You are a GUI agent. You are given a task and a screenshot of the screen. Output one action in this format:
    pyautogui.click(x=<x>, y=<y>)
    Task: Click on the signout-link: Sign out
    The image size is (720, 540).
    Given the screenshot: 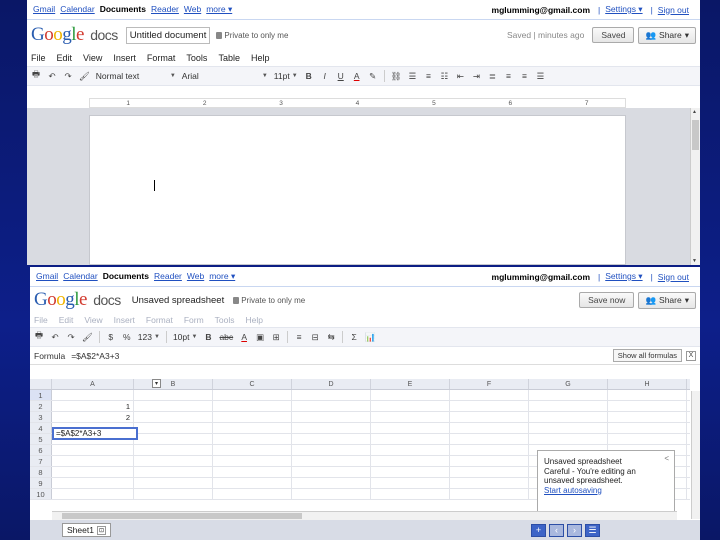 What is the action you would take?
    pyautogui.click(x=673, y=10)
    